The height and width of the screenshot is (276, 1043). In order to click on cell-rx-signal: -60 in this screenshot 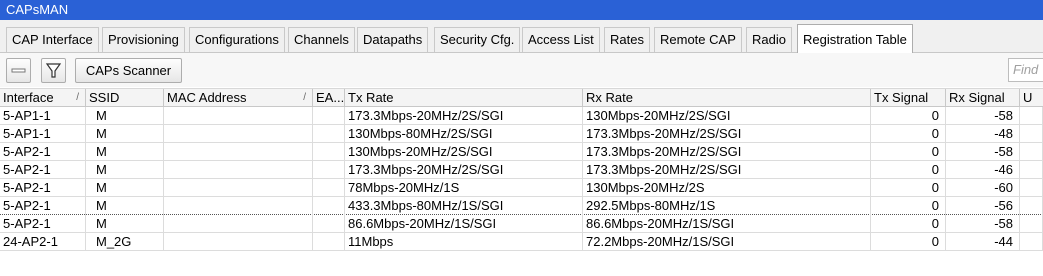, I will do `click(983, 188)`.